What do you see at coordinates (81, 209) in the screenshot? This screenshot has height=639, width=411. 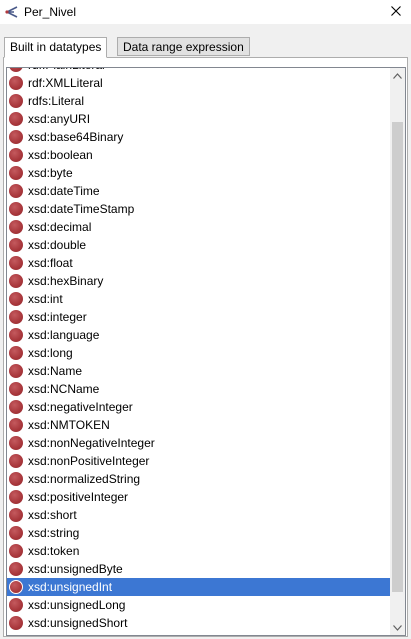 I see `datatype-label: xsd:dateTimeStamp` at bounding box center [81, 209].